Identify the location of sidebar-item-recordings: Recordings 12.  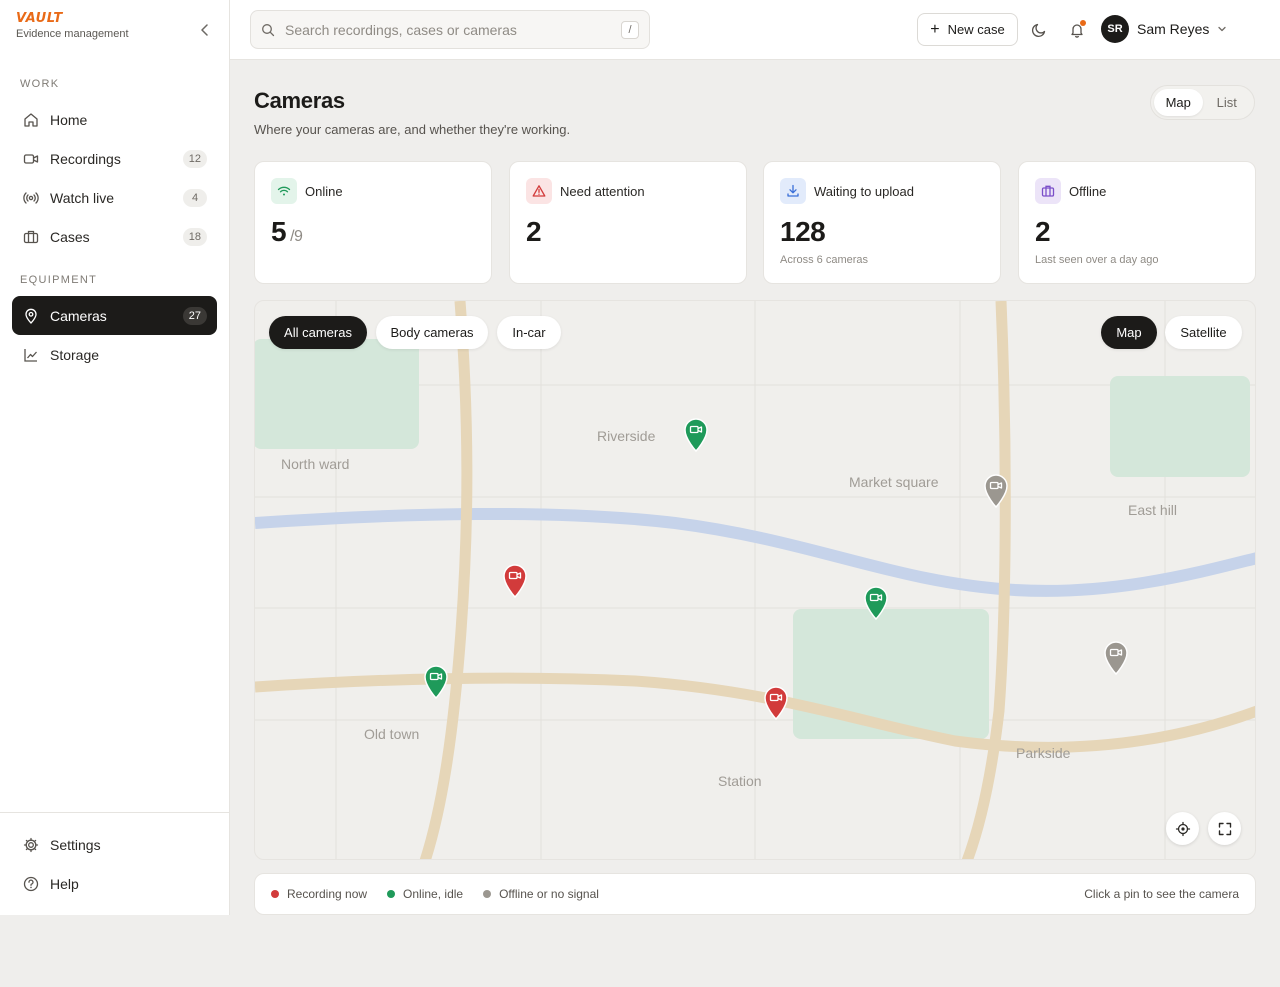
(114, 158).